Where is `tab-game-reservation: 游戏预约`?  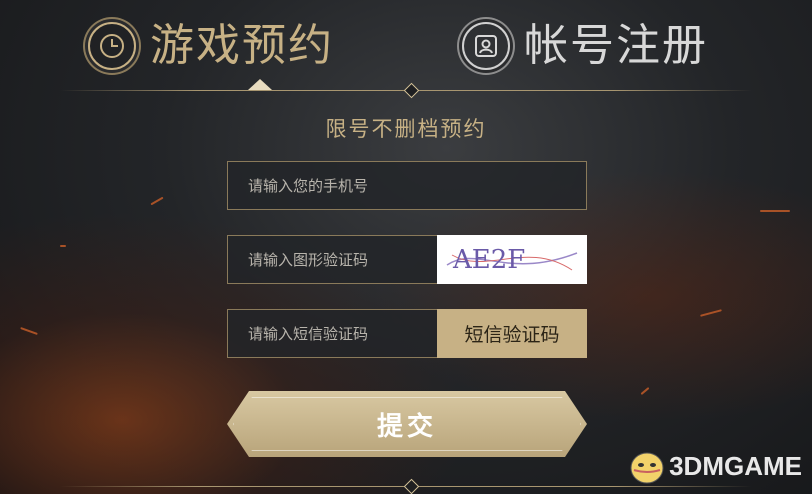 tab-game-reservation: 游戏预约 is located at coordinates (211, 46).